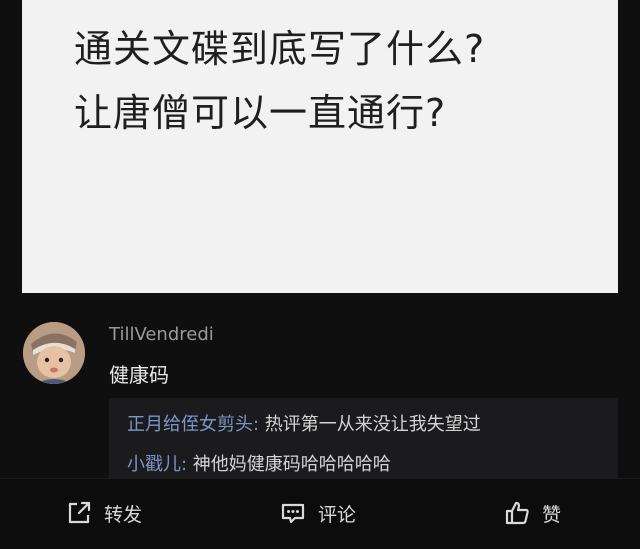  What do you see at coordinates (123, 514) in the screenshot?
I see `forward-label: 转发` at bounding box center [123, 514].